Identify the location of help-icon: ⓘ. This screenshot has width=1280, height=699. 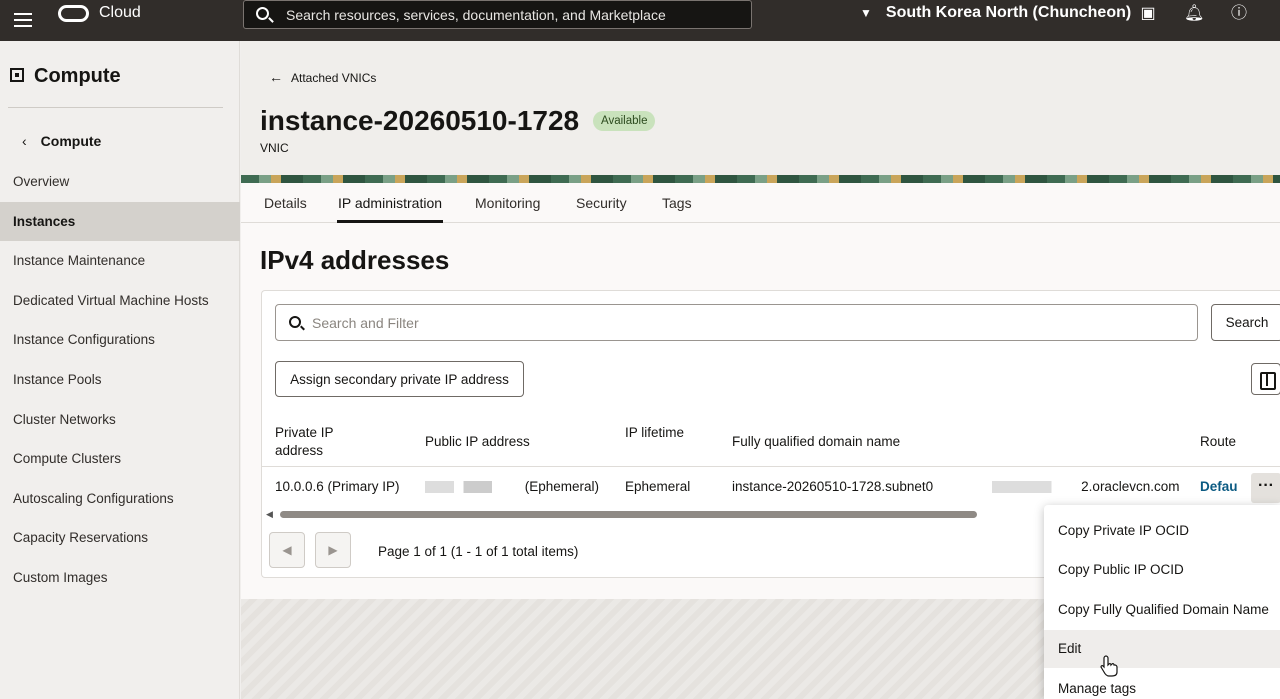
(1239, 14).